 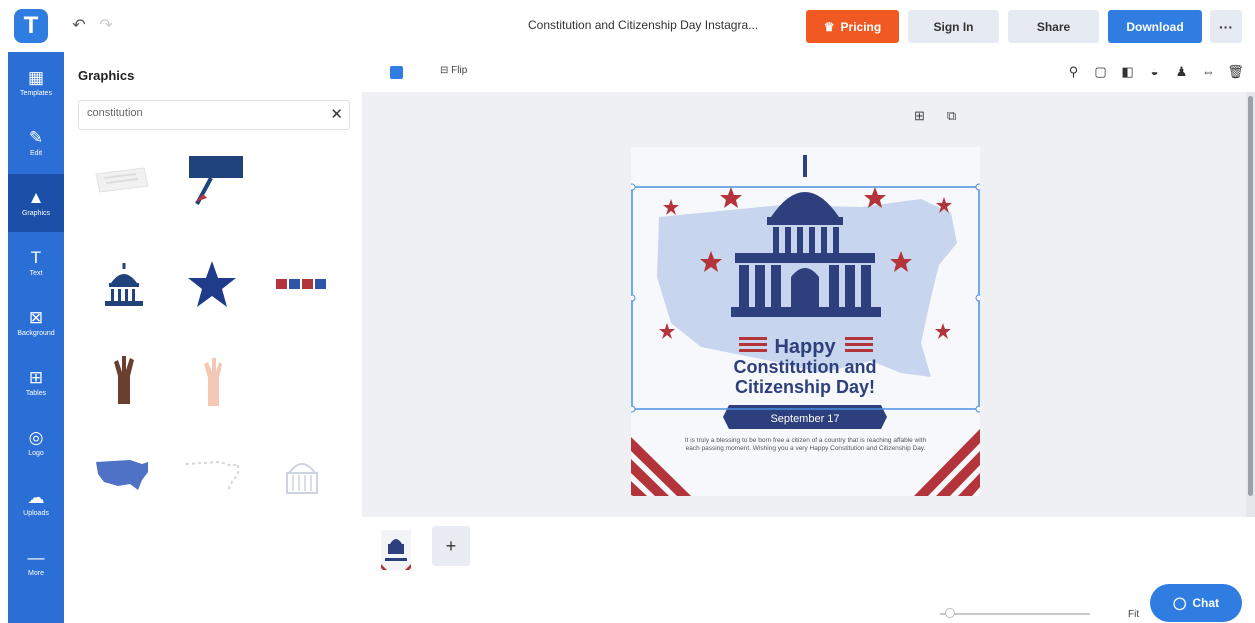 What do you see at coordinates (1015, 614) in the screenshot?
I see `zoom-slider-track` at bounding box center [1015, 614].